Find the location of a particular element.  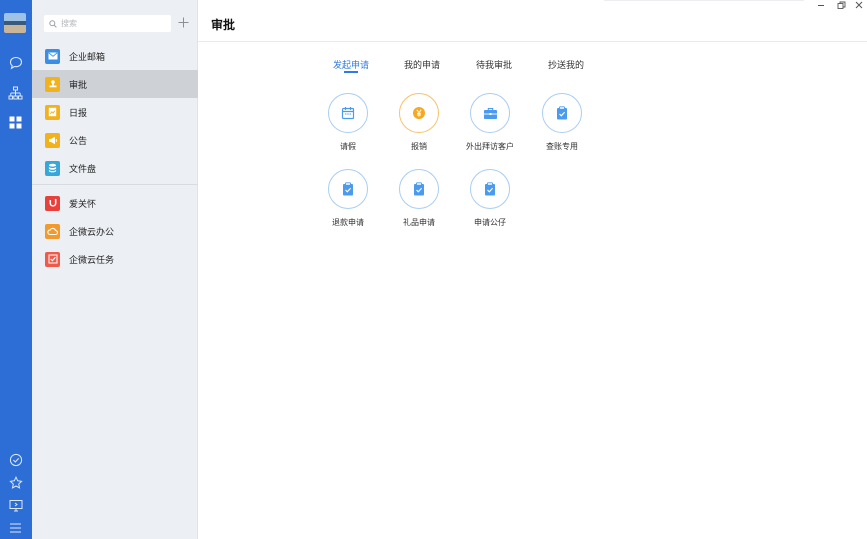

nav-item-care: 爱关怀 is located at coordinates (115, 203).